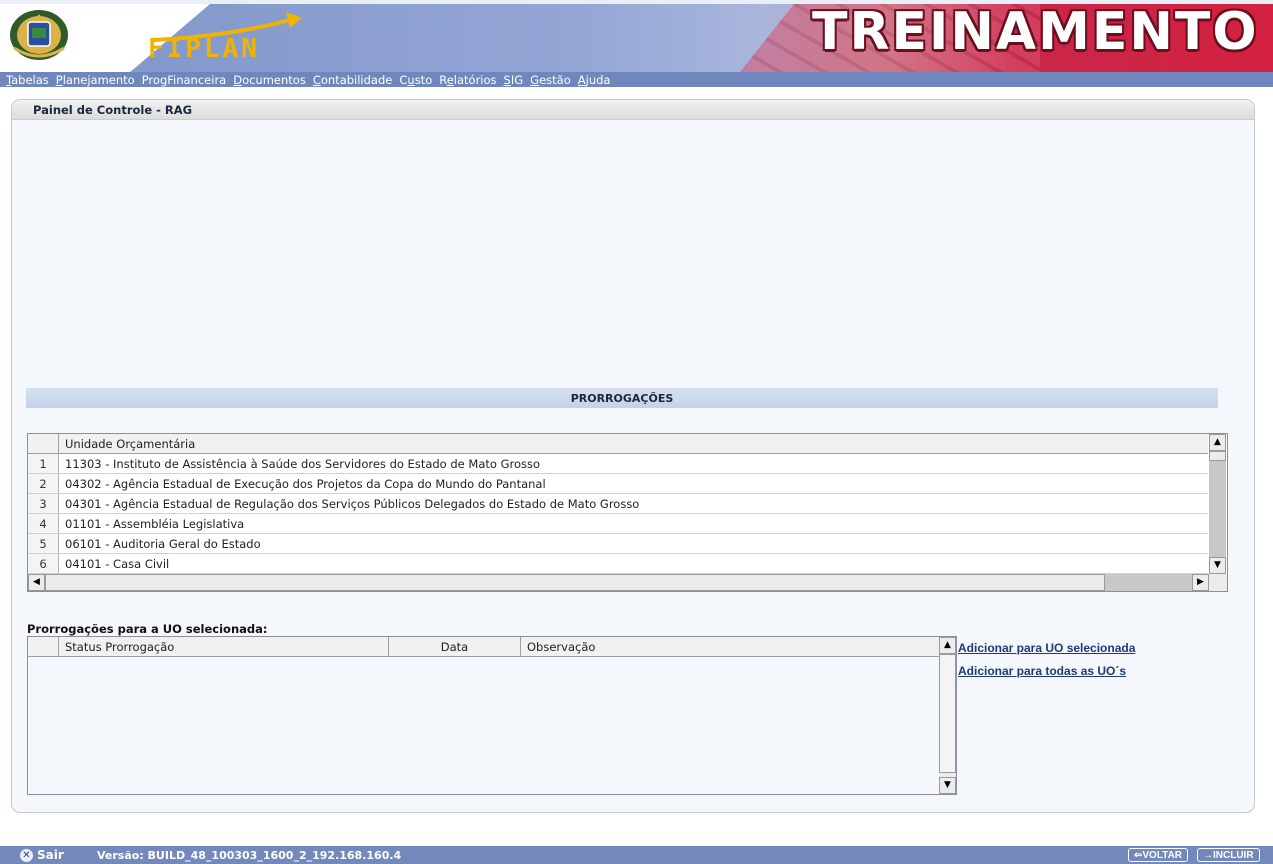 This screenshot has width=1273, height=864. Describe the element at coordinates (1218, 582) in the screenshot. I see `scroll-corner` at that location.